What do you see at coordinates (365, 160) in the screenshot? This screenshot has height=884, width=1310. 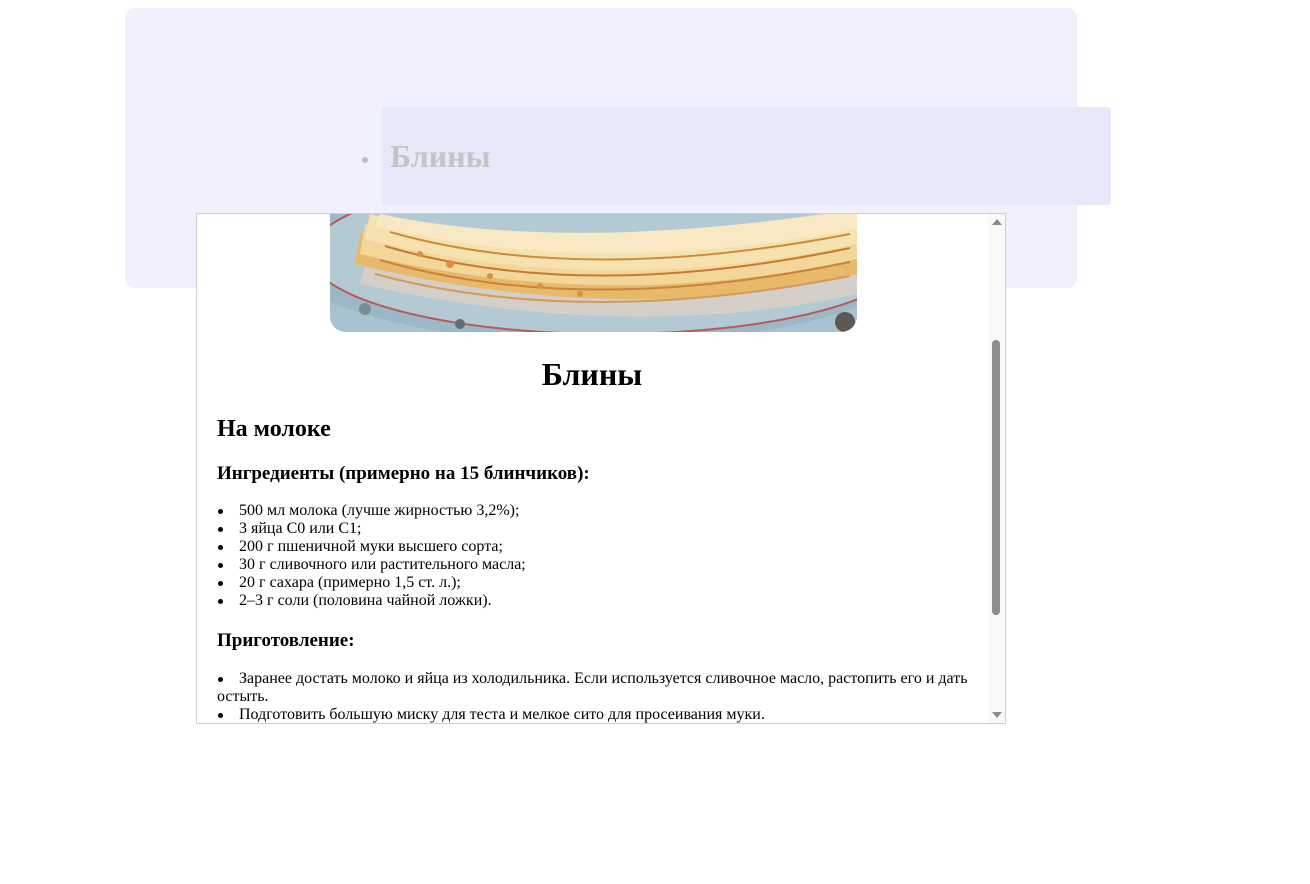 I see `menu-bullet` at bounding box center [365, 160].